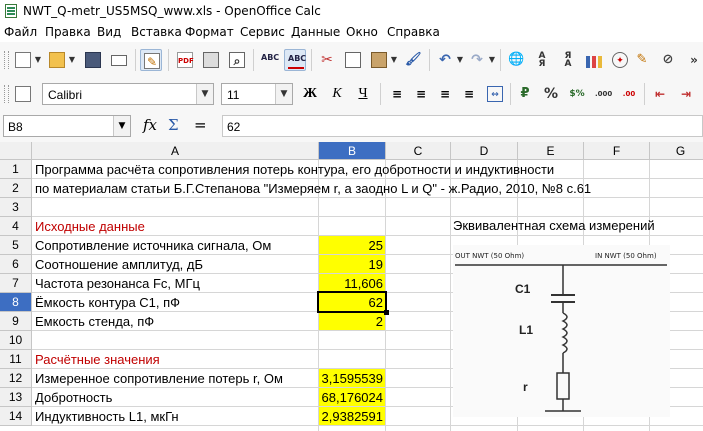 The image size is (703, 431). What do you see at coordinates (379, 60) in the screenshot?
I see `paste-button` at bounding box center [379, 60].